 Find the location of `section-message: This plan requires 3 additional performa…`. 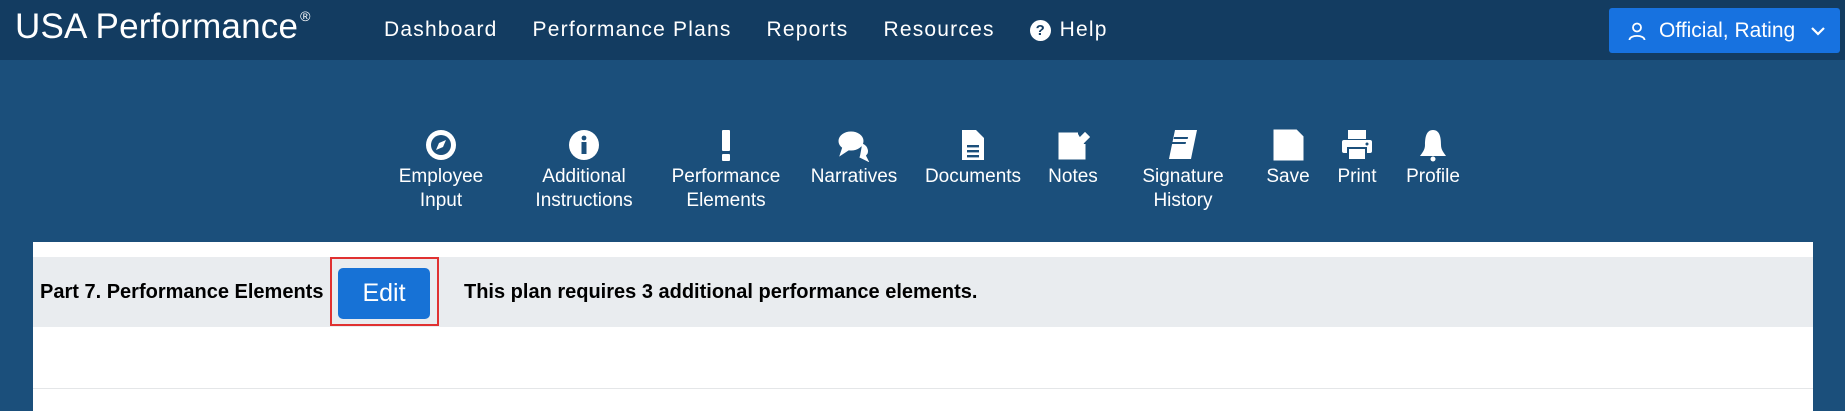

section-message: This plan requires 3 additional performa… is located at coordinates (721, 292).